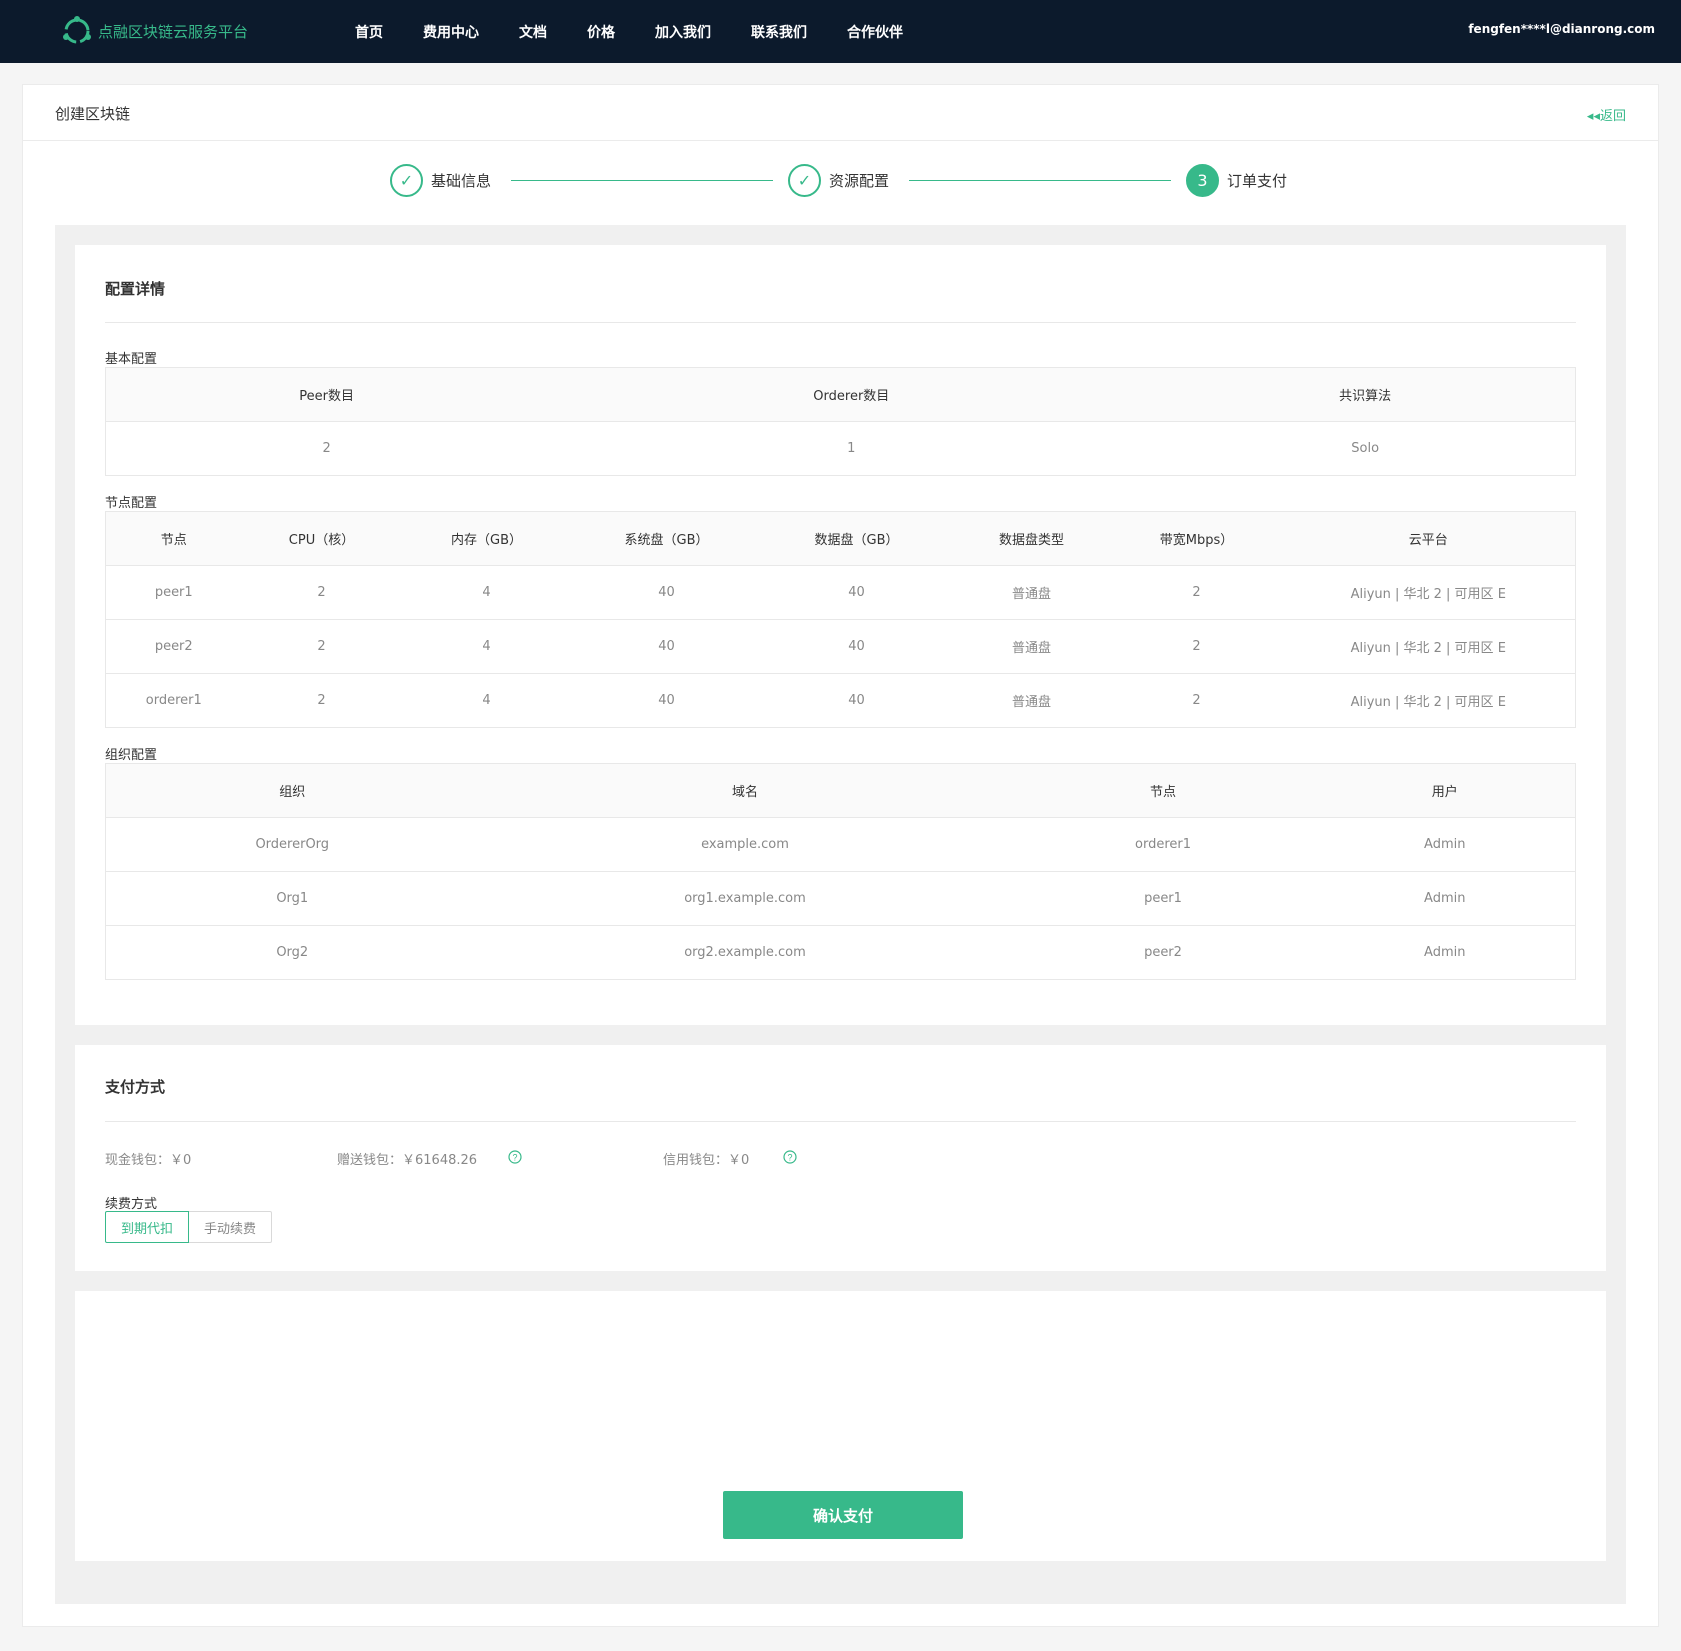 The image size is (1681, 1651). I want to click on renew-method-toggle: 到期代扣 手动续费, so click(189, 1227).